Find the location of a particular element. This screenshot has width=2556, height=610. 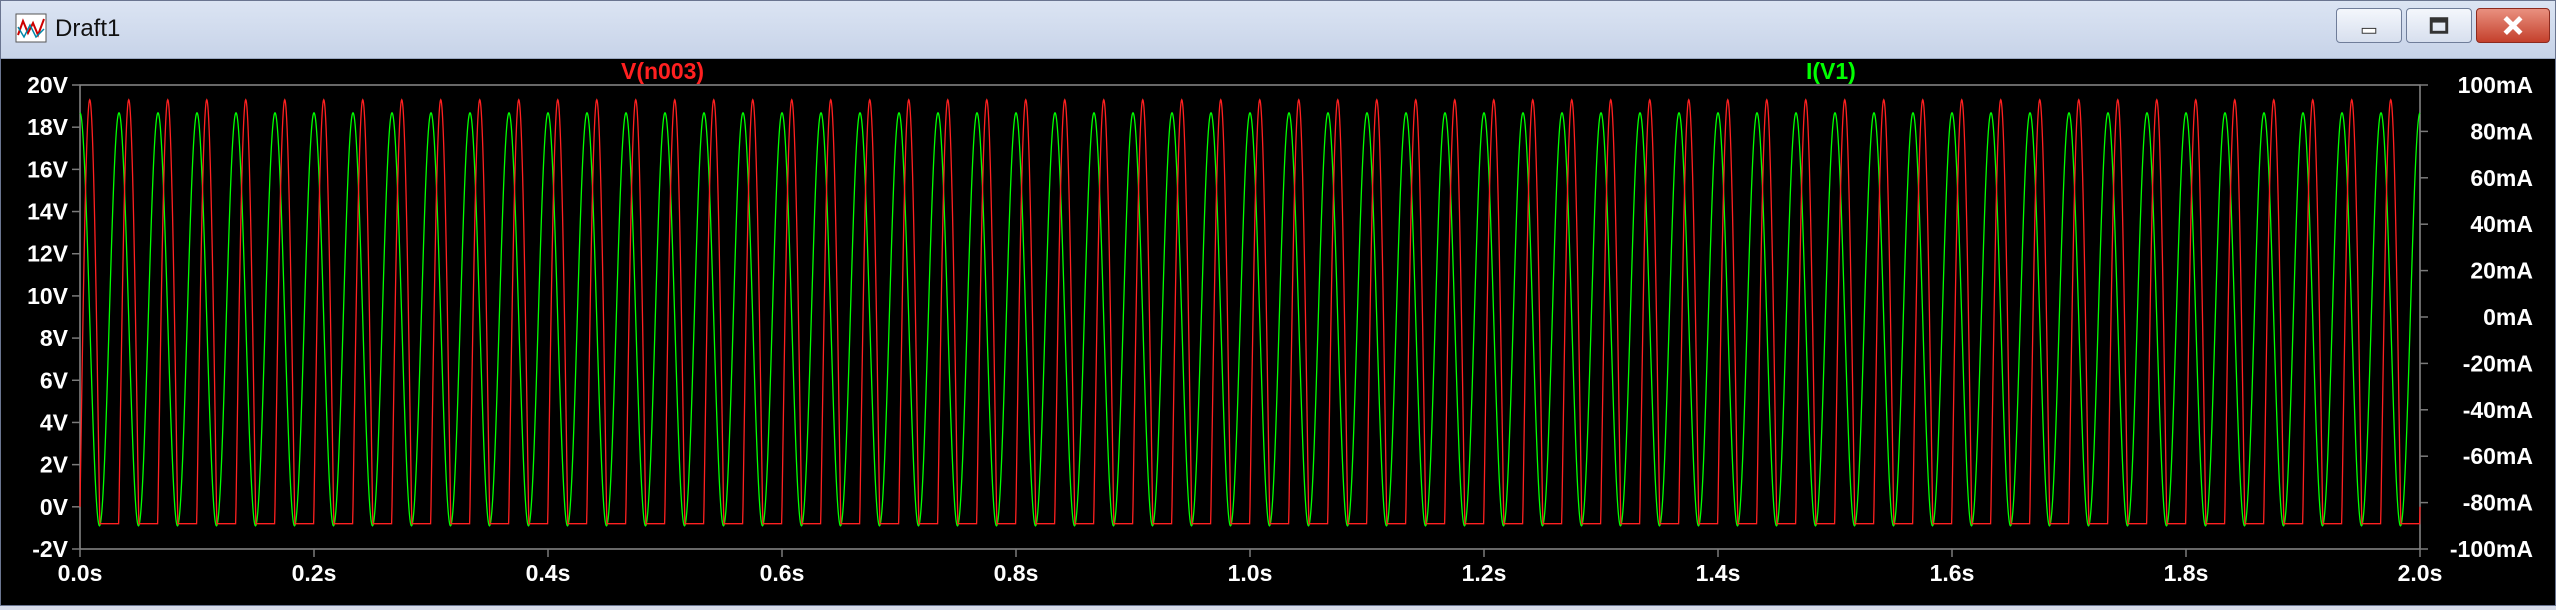

y-right-tick-label: 0mA is located at coordinates (2508, 317).